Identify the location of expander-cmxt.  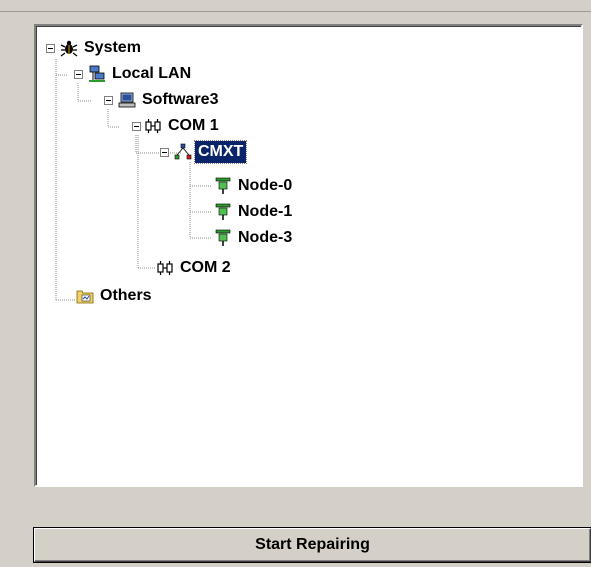
(164, 152).